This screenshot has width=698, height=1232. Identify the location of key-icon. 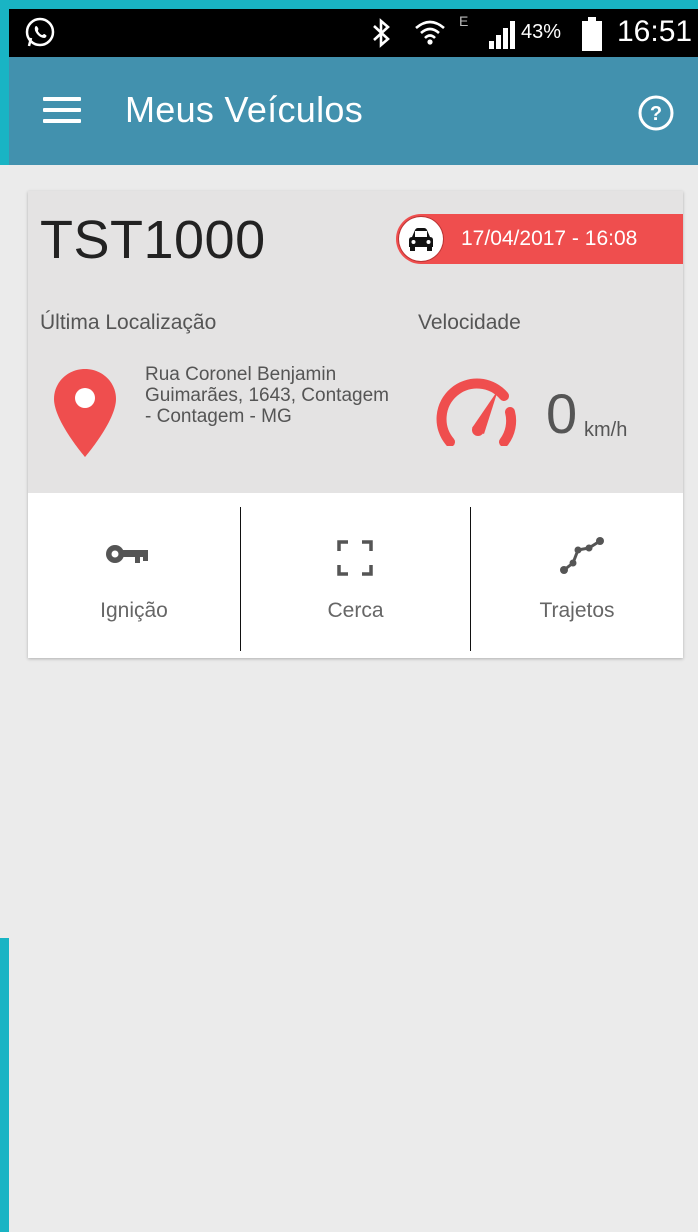
(127, 554).